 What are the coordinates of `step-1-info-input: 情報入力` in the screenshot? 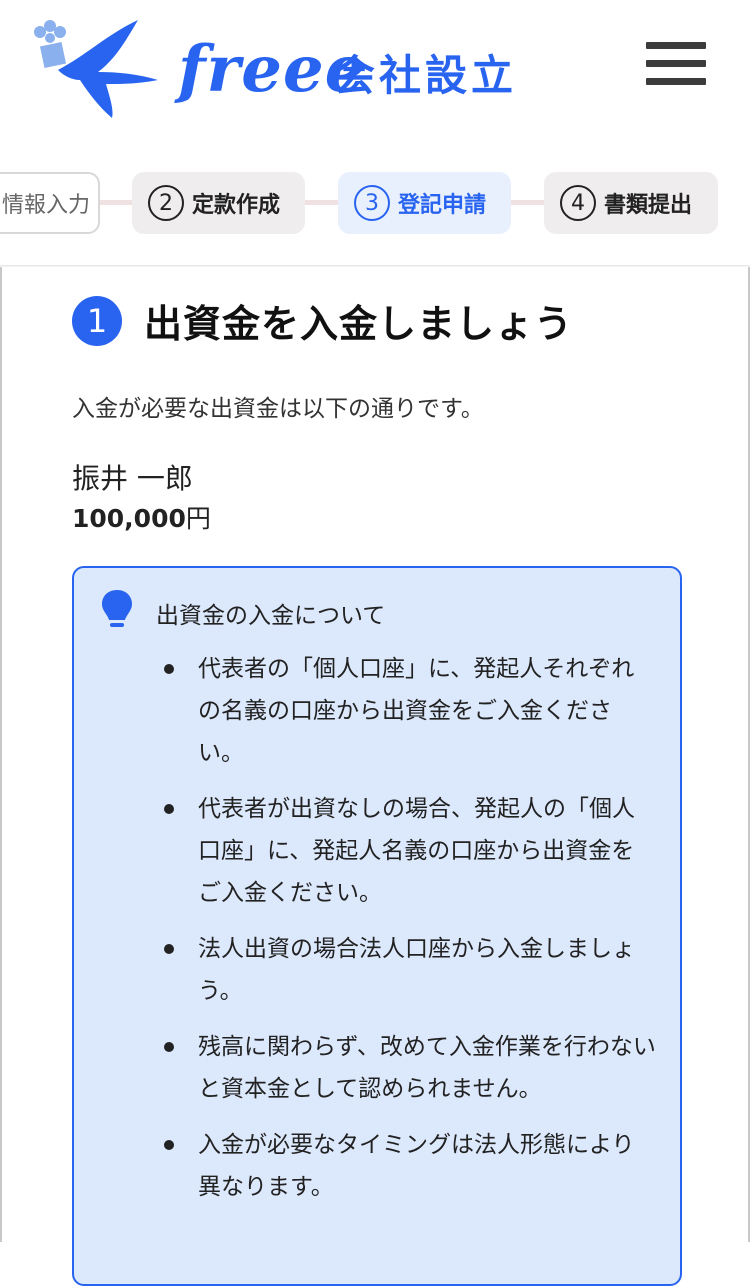 It's located at (50, 203).